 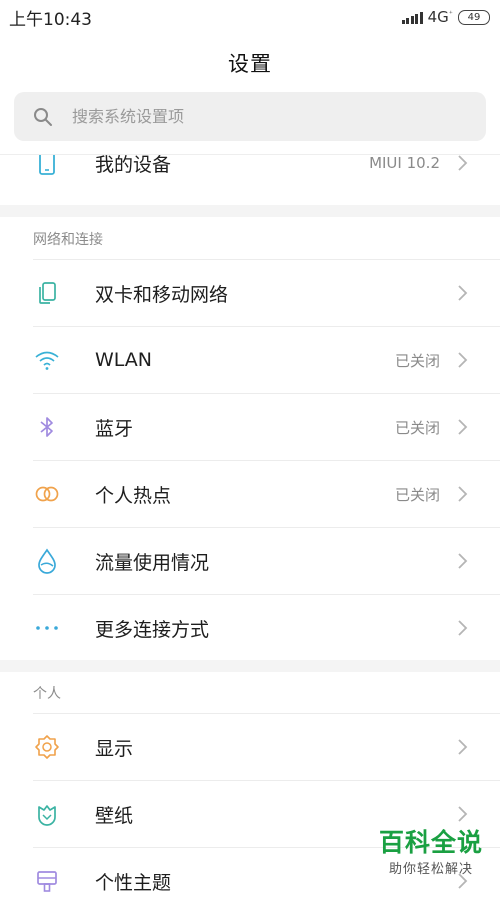 What do you see at coordinates (250, 147) in the screenshot?
I see `scroll-clip` at bounding box center [250, 147].